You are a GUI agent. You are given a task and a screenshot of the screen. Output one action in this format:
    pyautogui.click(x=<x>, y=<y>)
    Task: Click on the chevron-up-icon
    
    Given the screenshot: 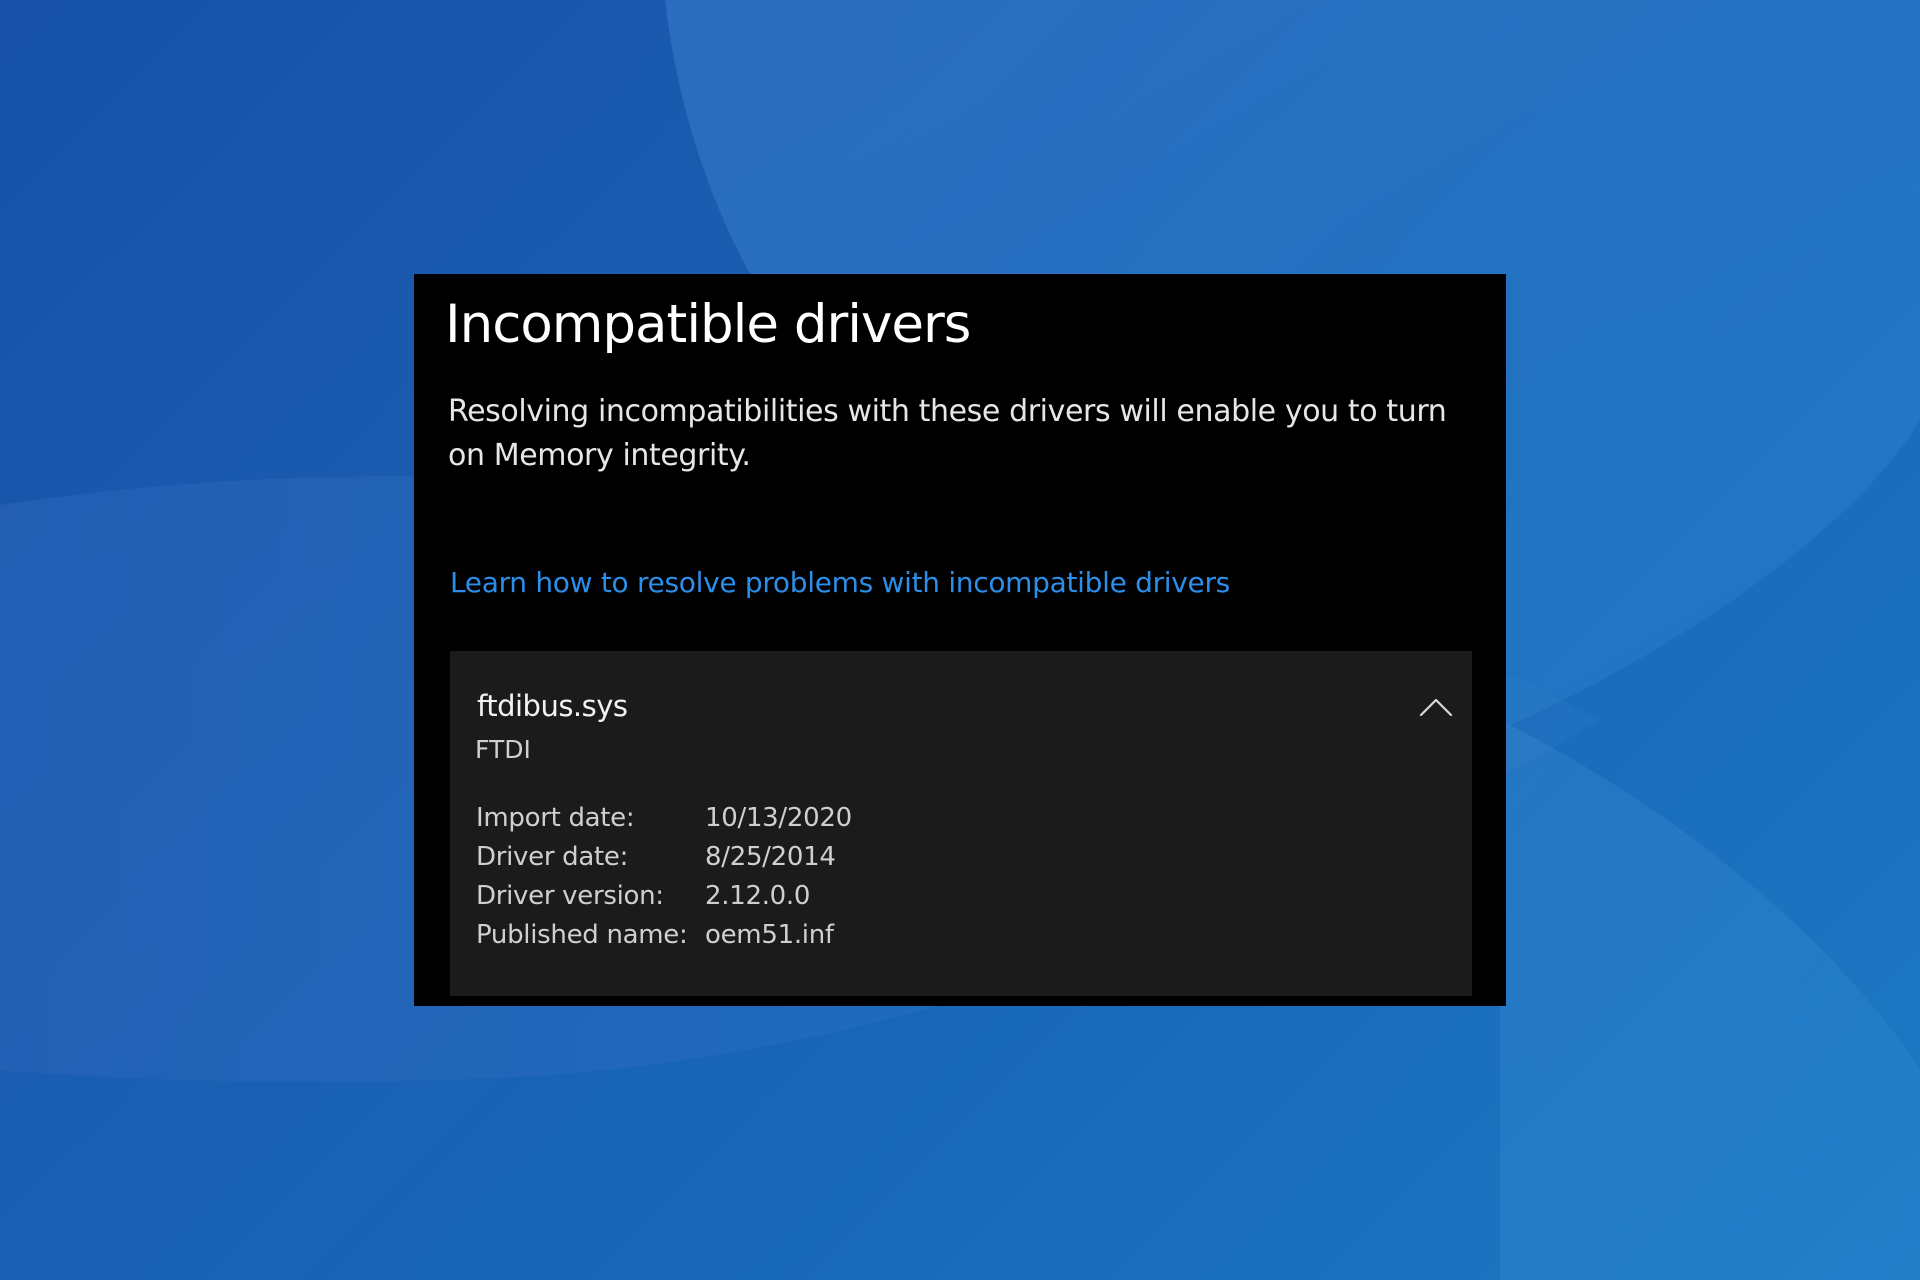 What is the action you would take?
    pyautogui.click(x=1436, y=707)
    